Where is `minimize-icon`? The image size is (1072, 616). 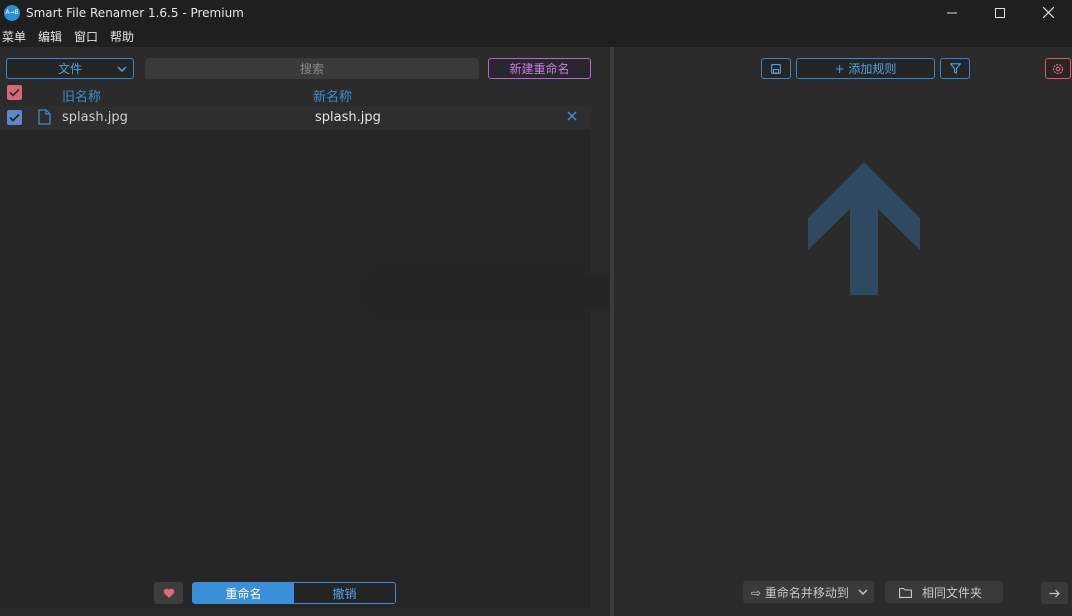
minimize-icon is located at coordinates (952, 12).